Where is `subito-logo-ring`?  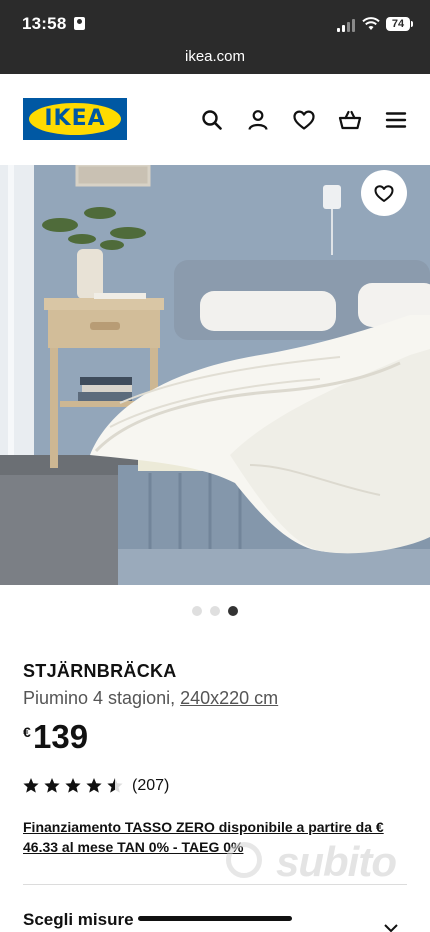
subito-logo-ring is located at coordinates (244, 860).